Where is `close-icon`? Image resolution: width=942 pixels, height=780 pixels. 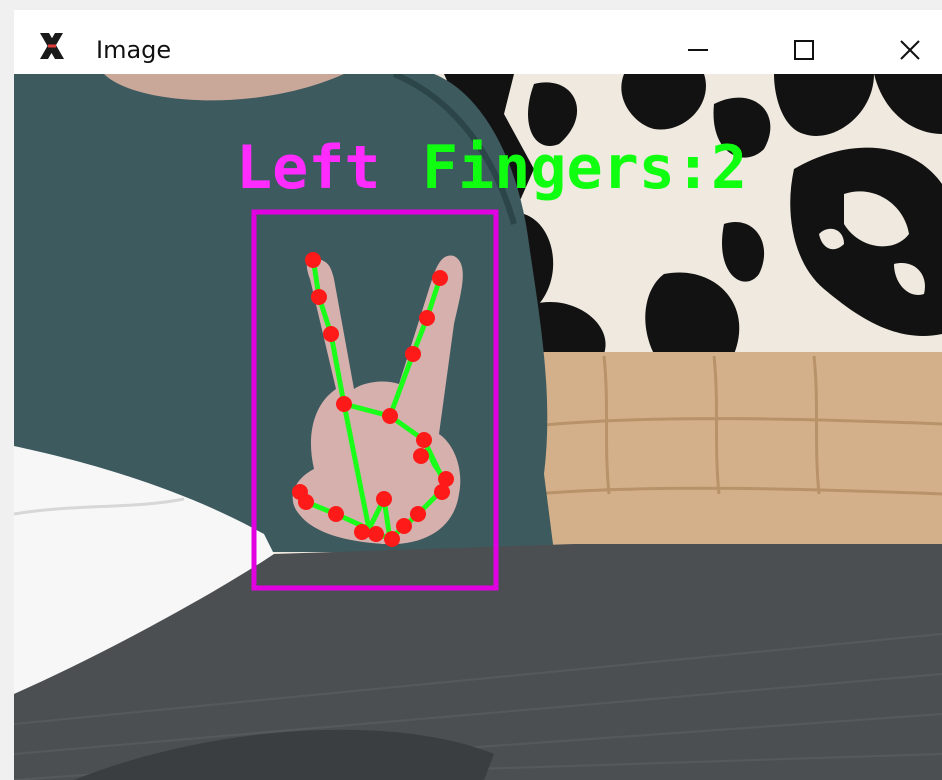 close-icon is located at coordinates (910, 50).